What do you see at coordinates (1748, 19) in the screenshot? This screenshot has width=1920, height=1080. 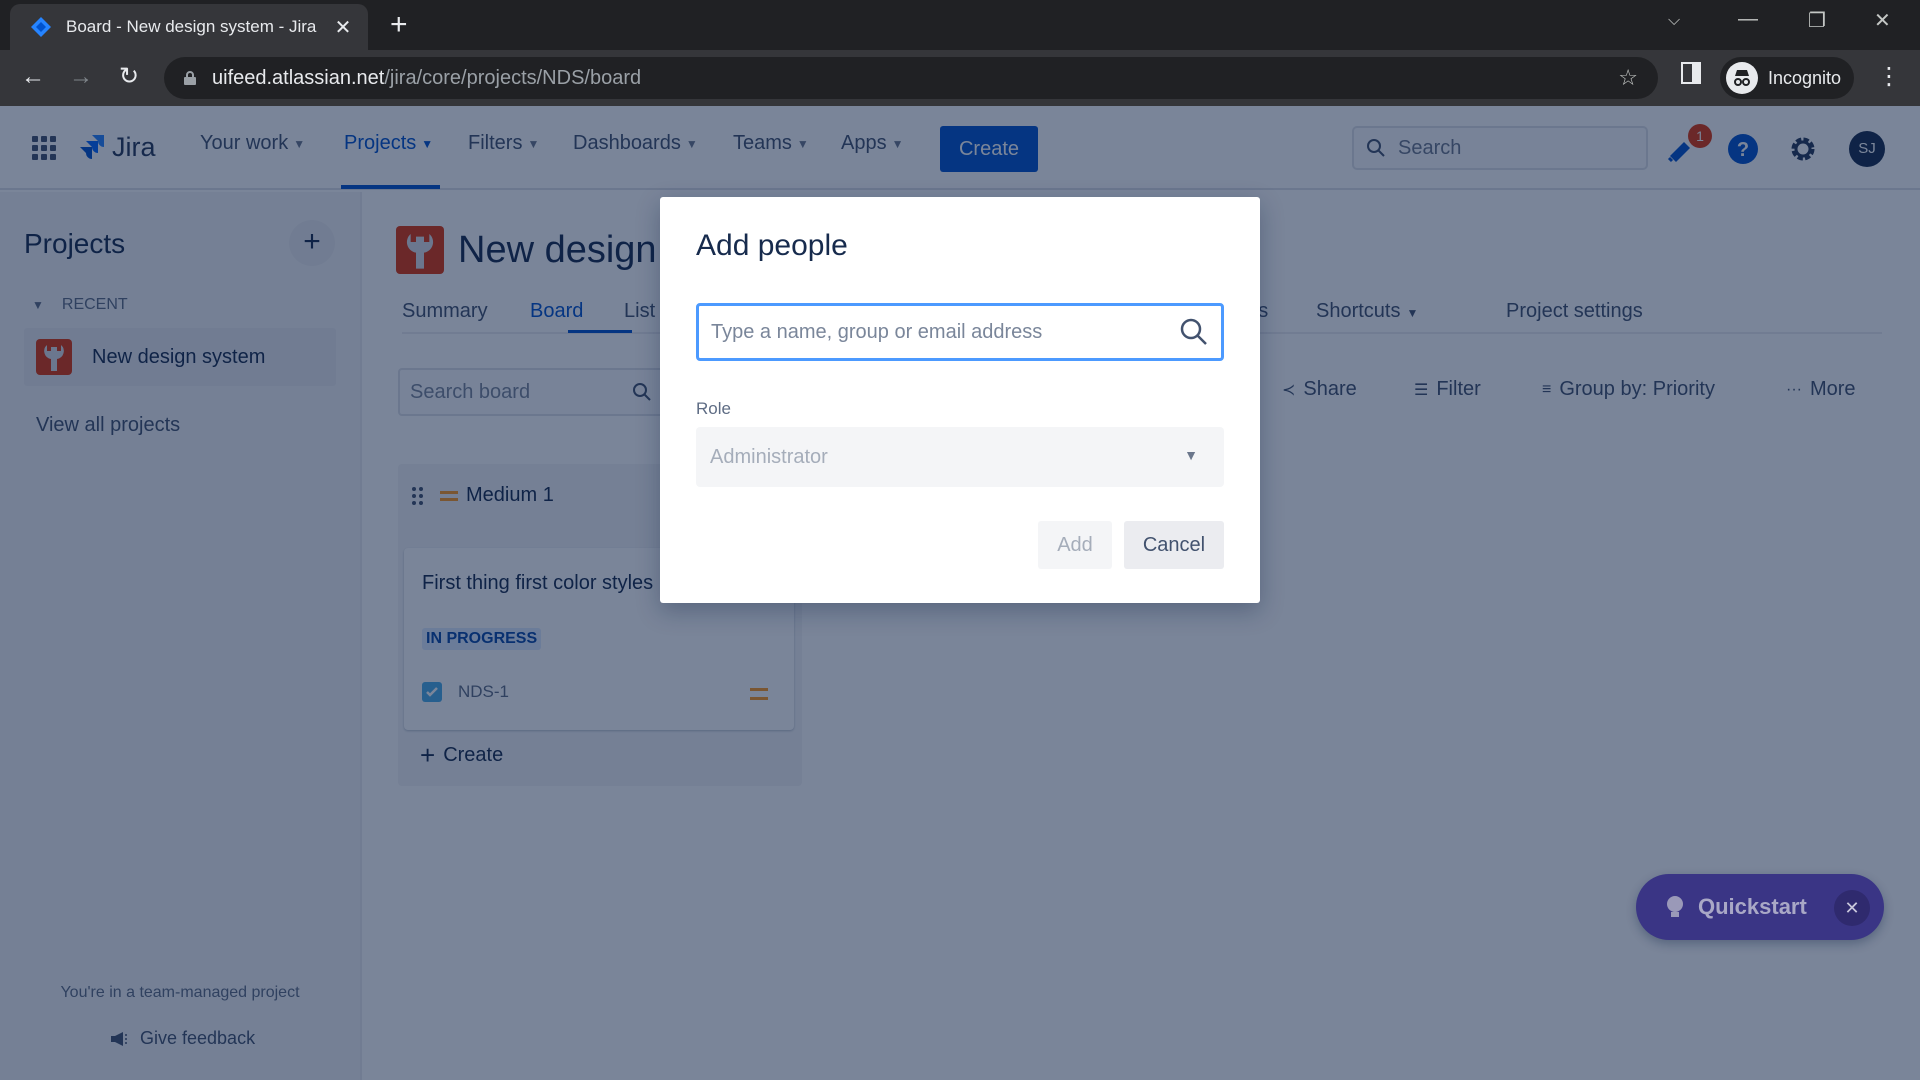 I see `minimize-icon: —` at bounding box center [1748, 19].